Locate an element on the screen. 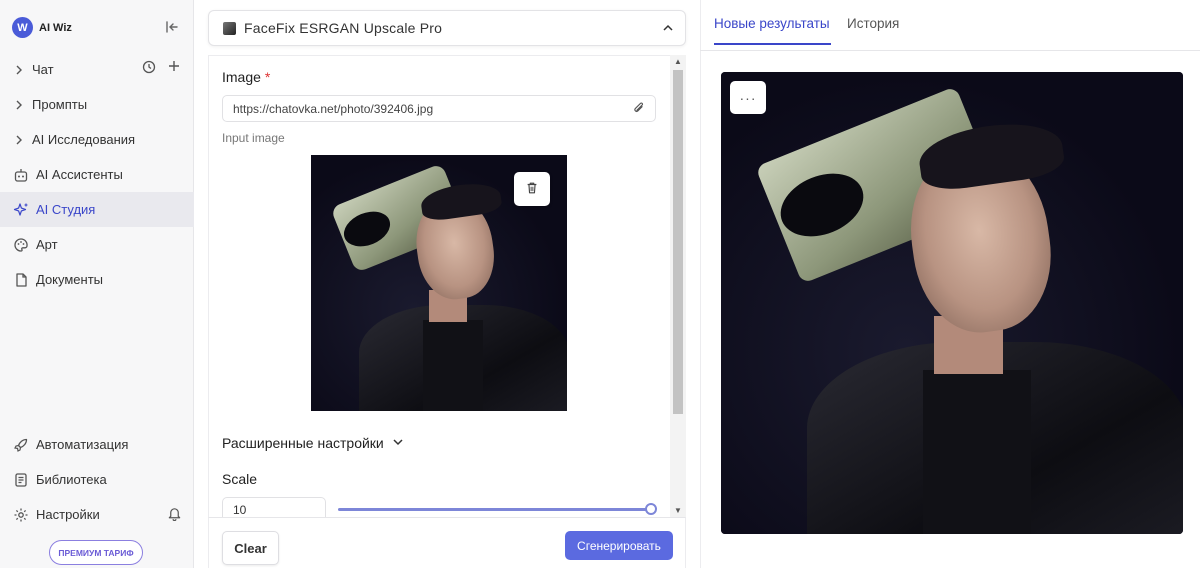 This screenshot has width=1200, height=568. clear-button: Clear is located at coordinates (250, 548).